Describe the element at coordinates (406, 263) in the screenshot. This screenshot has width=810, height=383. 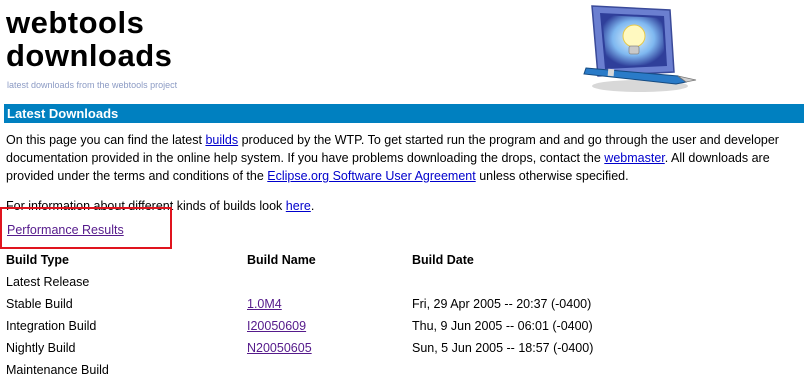
I see `table-header-row: Build Type Build Name Build Date` at that location.